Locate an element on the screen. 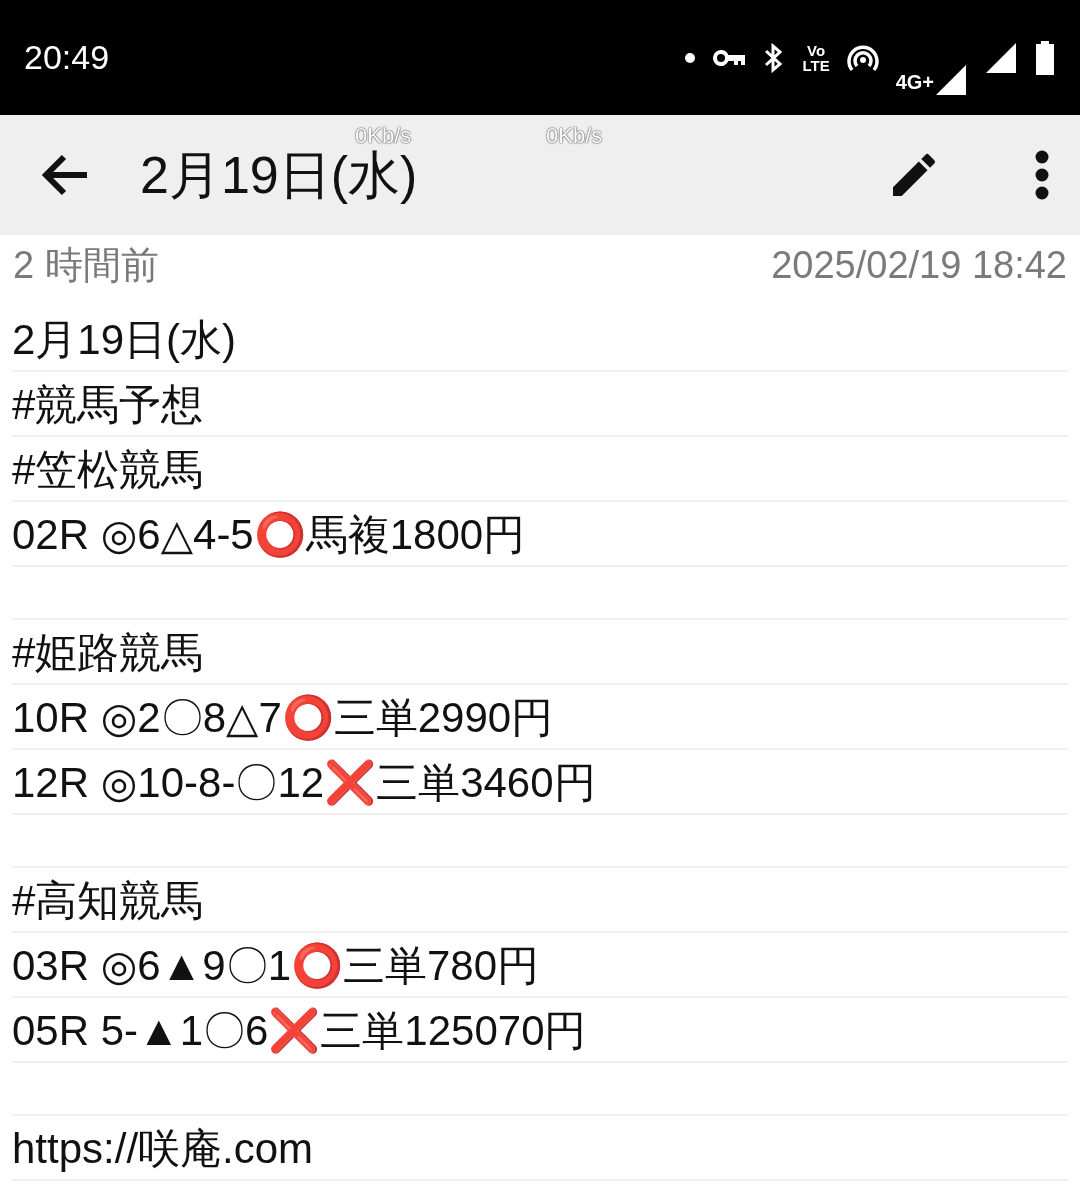 Image resolution: width=1080 pixels, height=1197 pixels. note-line: #姫路競馬 is located at coordinates (108, 652).